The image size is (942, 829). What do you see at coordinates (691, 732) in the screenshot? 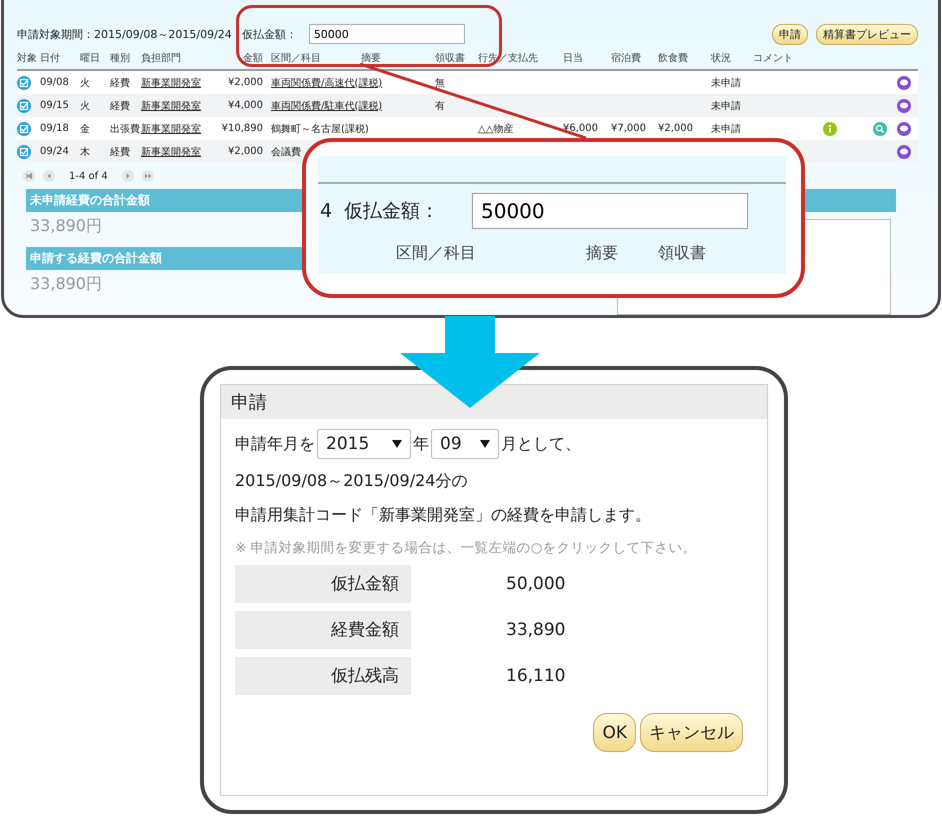
I see `cancel-button: キャンセル` at bounding box center [691, 732].